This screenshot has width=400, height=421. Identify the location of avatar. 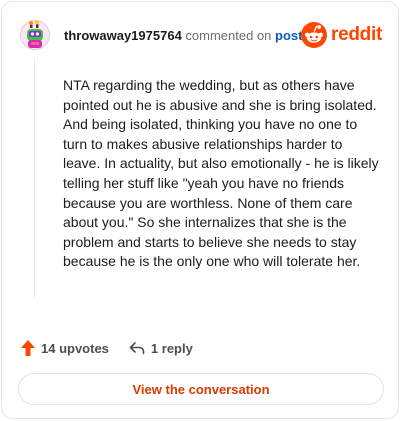
(35, 35).